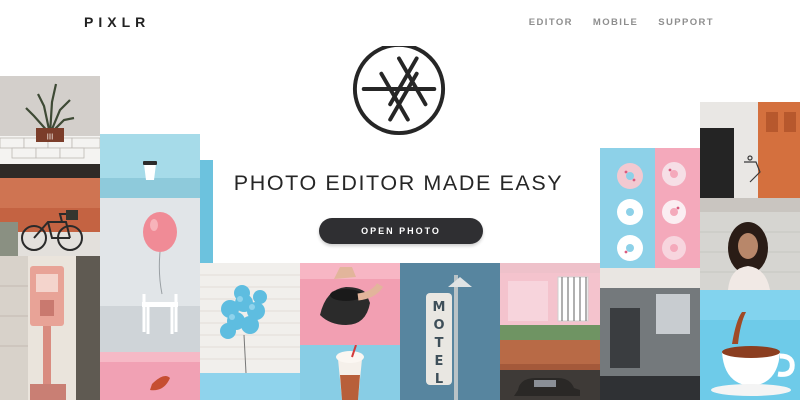 The image size is (800, 400). What do you see at coordinates (250, 331) in the screenshot?
I see `photo-blue-balloons-on-brick-wall` at bounding box center [250, 331].